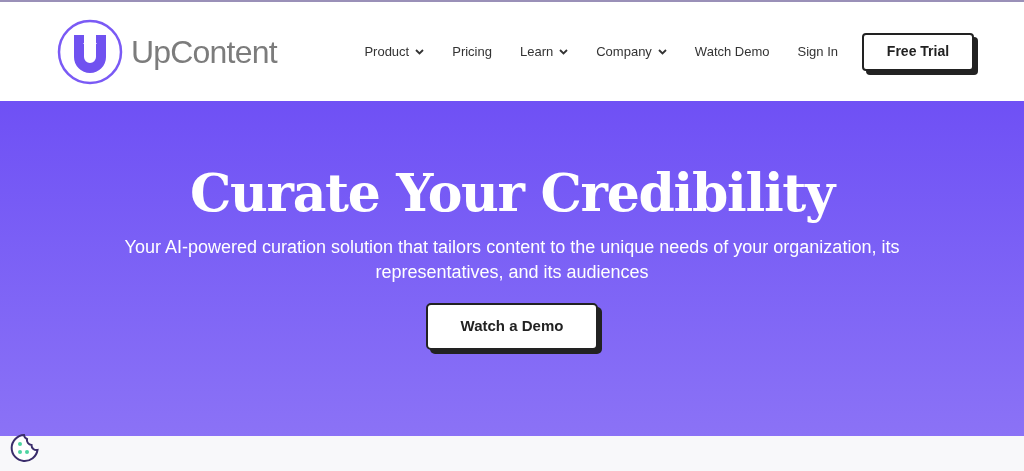 The image size is (1024, 471). What do you see at coordinates (204, 52) in the screenshot?
I see `logo-text: UpContent` at bounding box center [204, 52].